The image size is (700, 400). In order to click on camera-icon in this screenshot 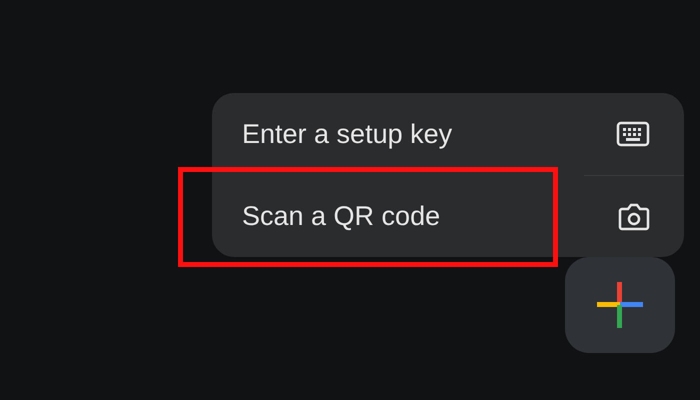, I will do `click(634, 217)`.